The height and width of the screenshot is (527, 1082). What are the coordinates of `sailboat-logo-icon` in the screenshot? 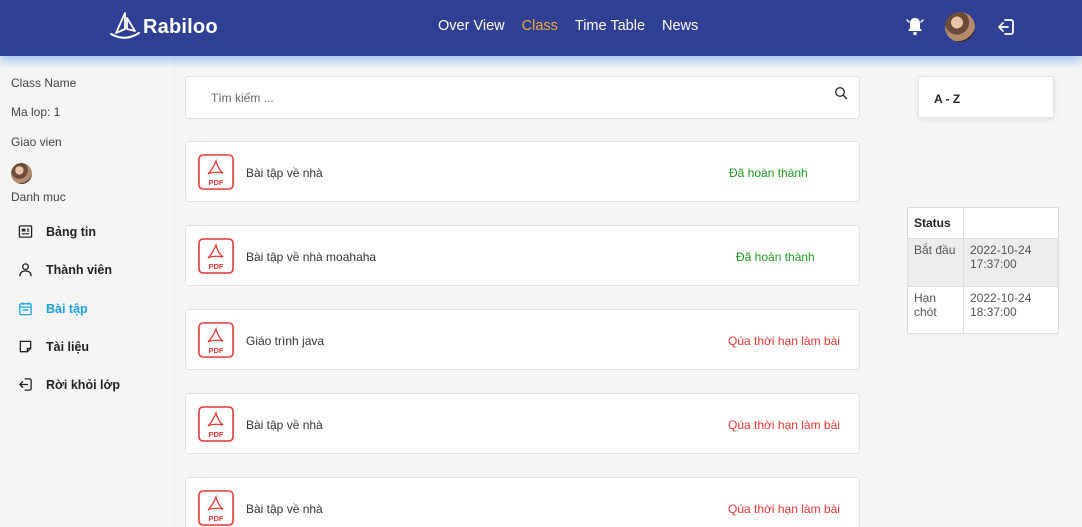 It's located at (125, 25).